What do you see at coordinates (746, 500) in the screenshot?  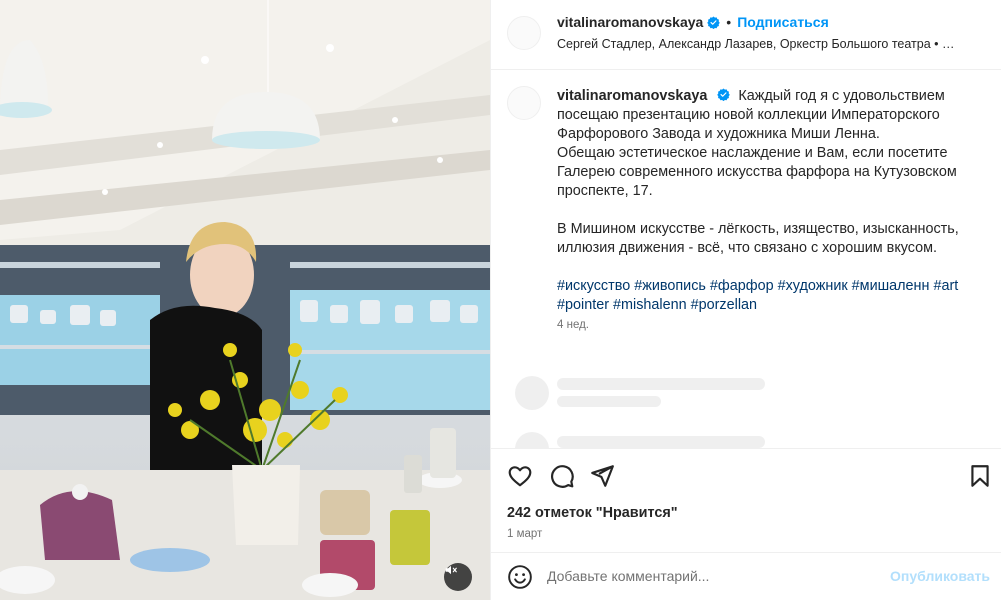 I see `post-actions: 242 отметок "Нравится" 1 март` at bounding box center [746, 500].